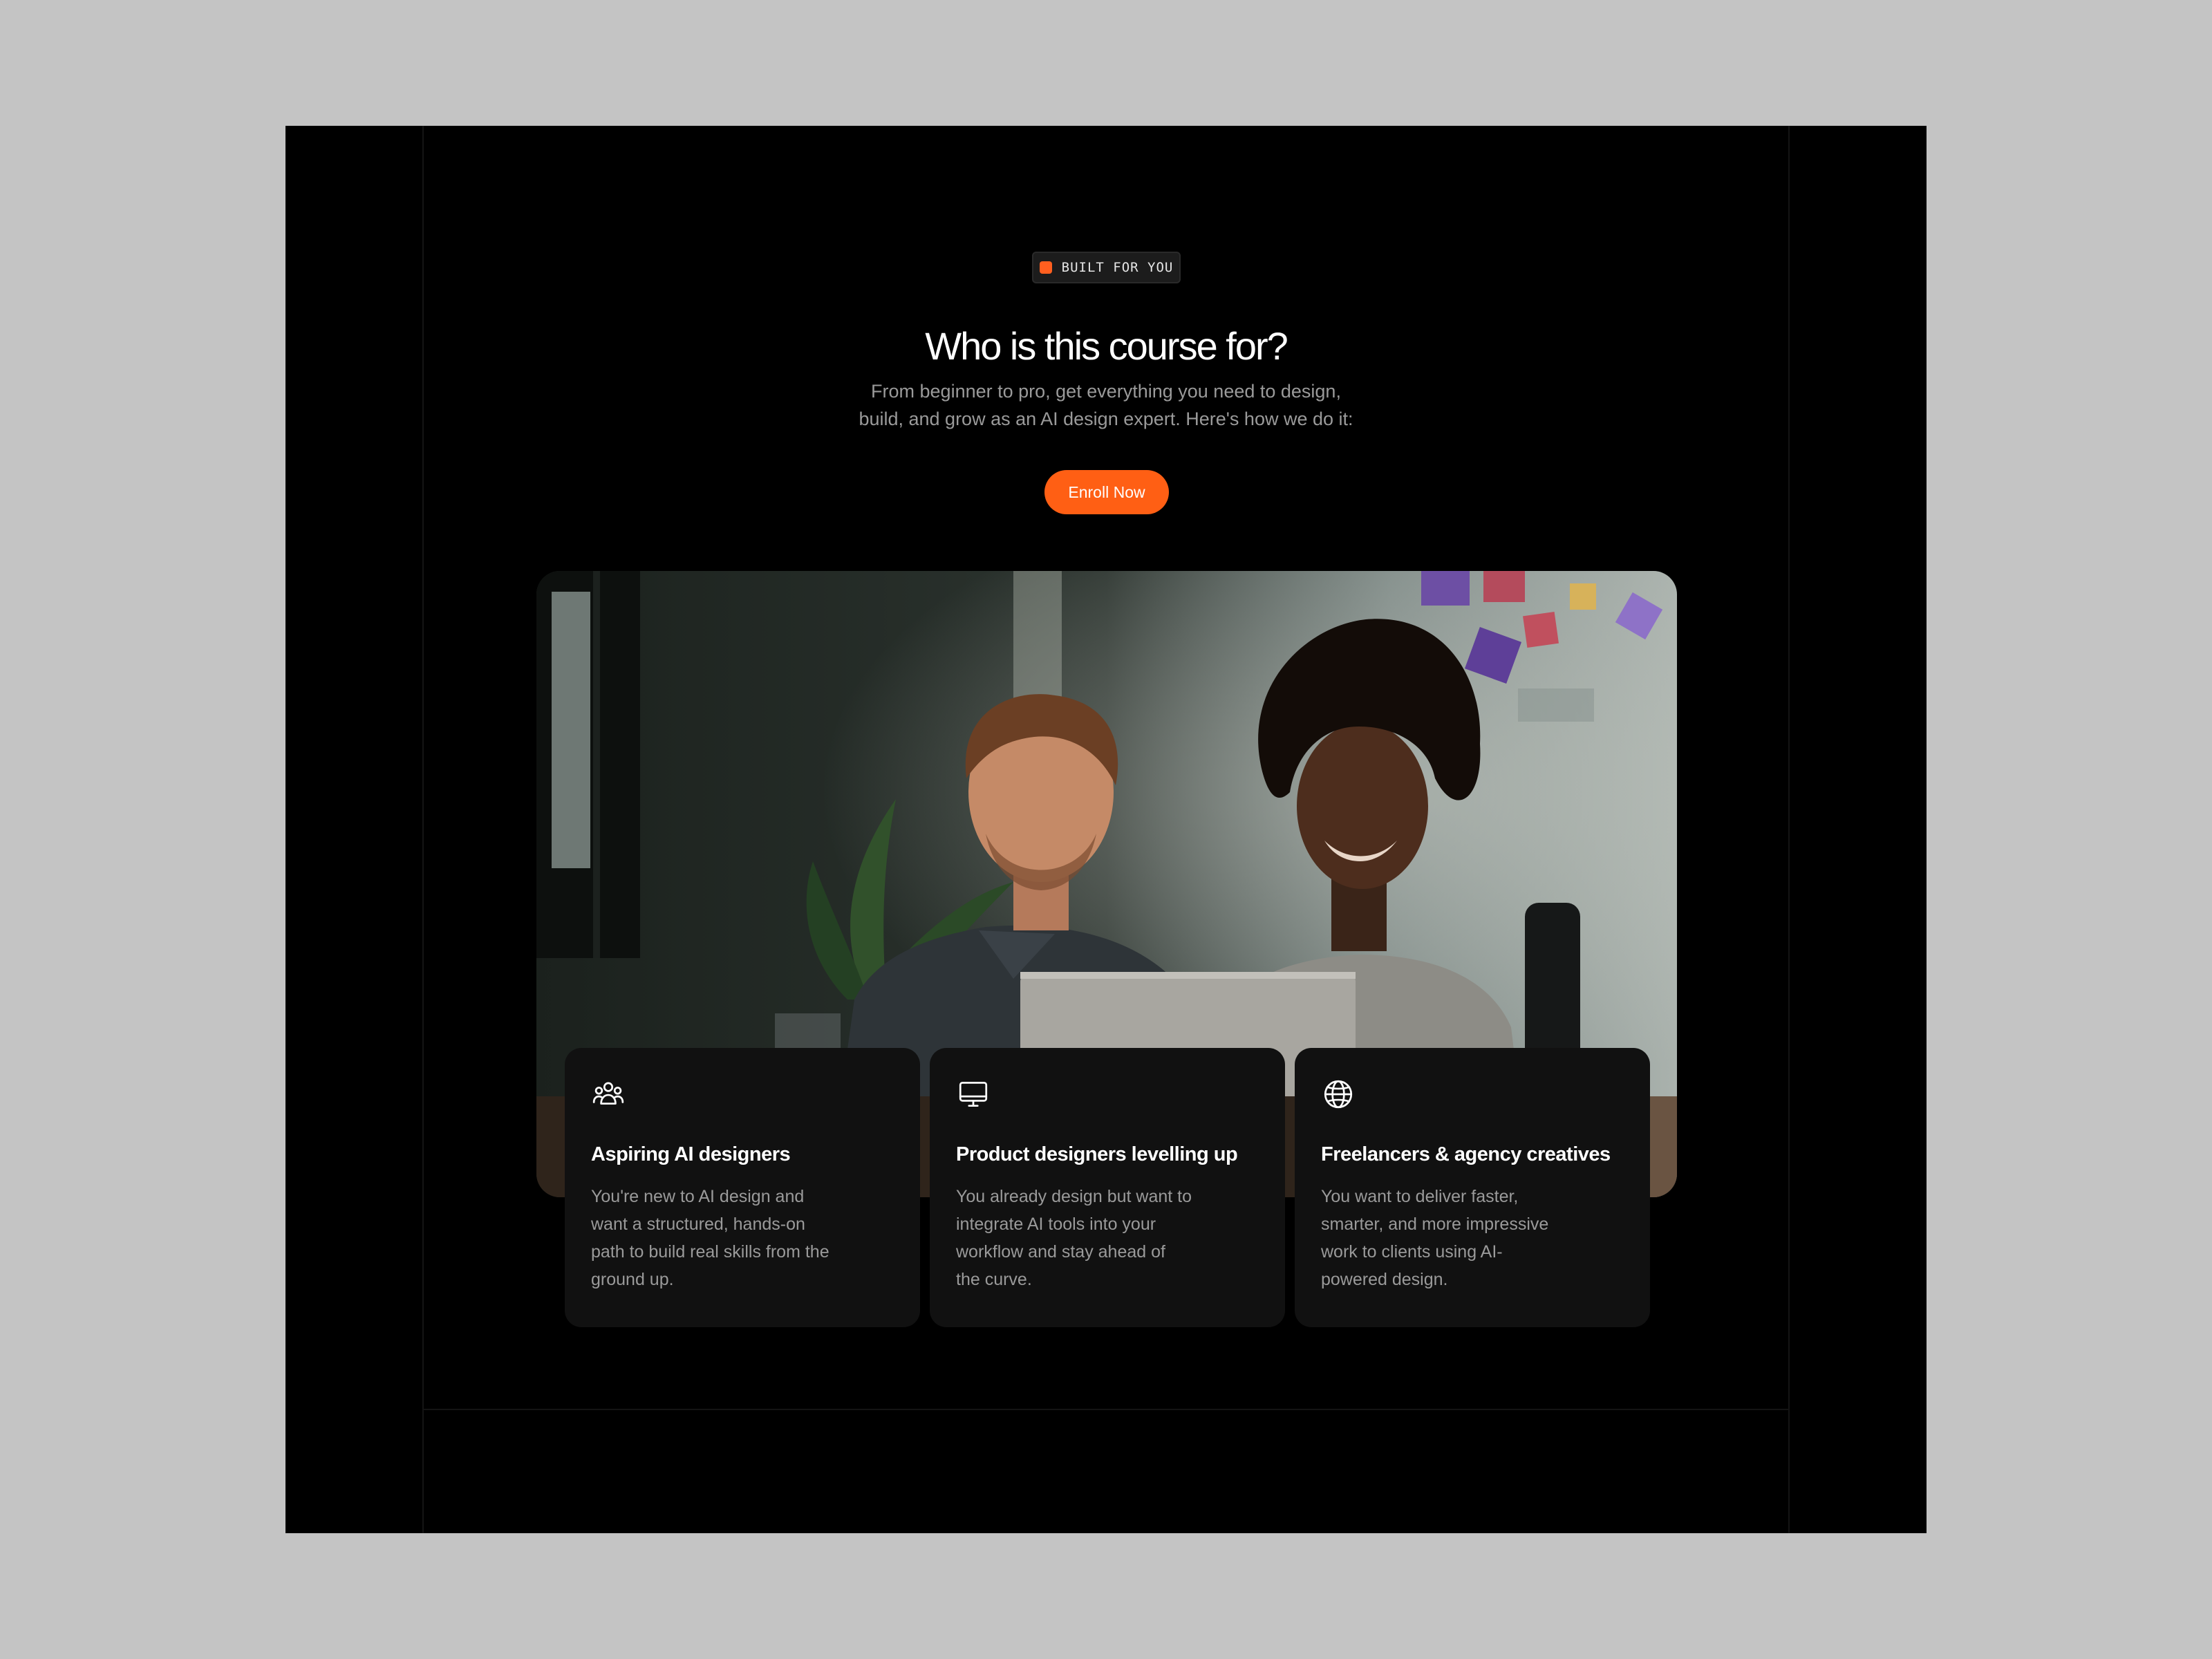  Describe the element at coordinates (1056, 1224) in the screenshot. I see `card-line: integrate AI tools into your` at that location.